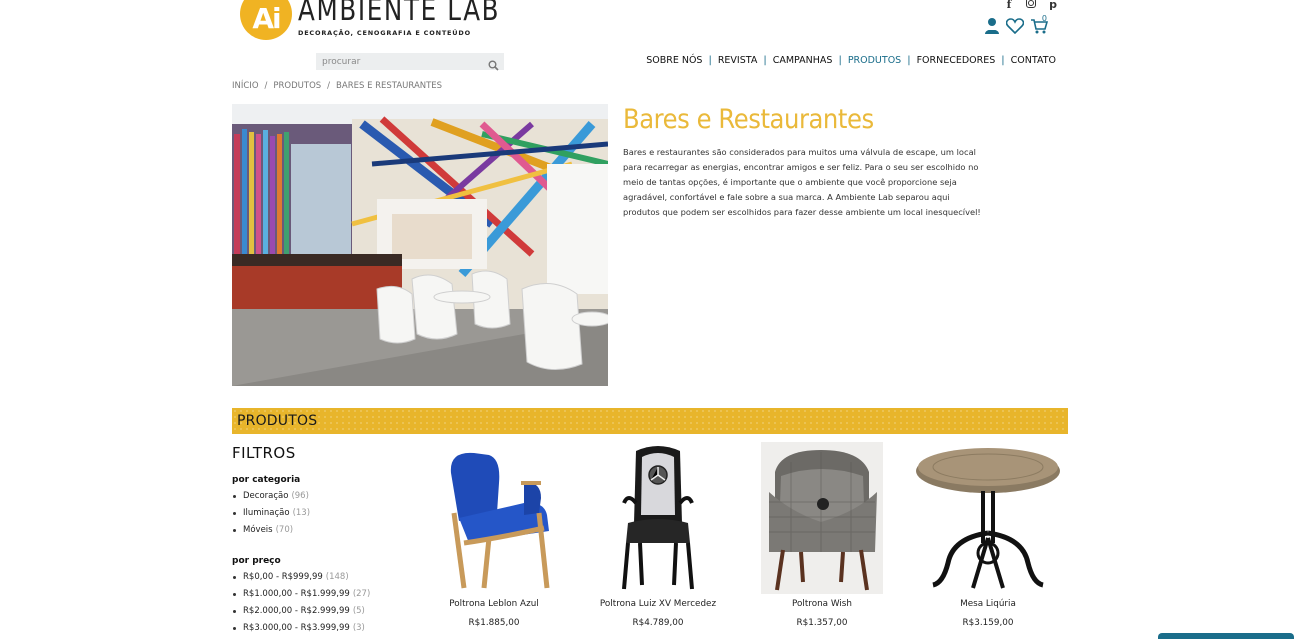 Image resolution: width=1300 pixels, height=639 pixels. What do you see at coordinates (317, 499) in the screenshot?
I see `filter-category-decoracao: Decoração (96)` at bounding box center [317, 499].